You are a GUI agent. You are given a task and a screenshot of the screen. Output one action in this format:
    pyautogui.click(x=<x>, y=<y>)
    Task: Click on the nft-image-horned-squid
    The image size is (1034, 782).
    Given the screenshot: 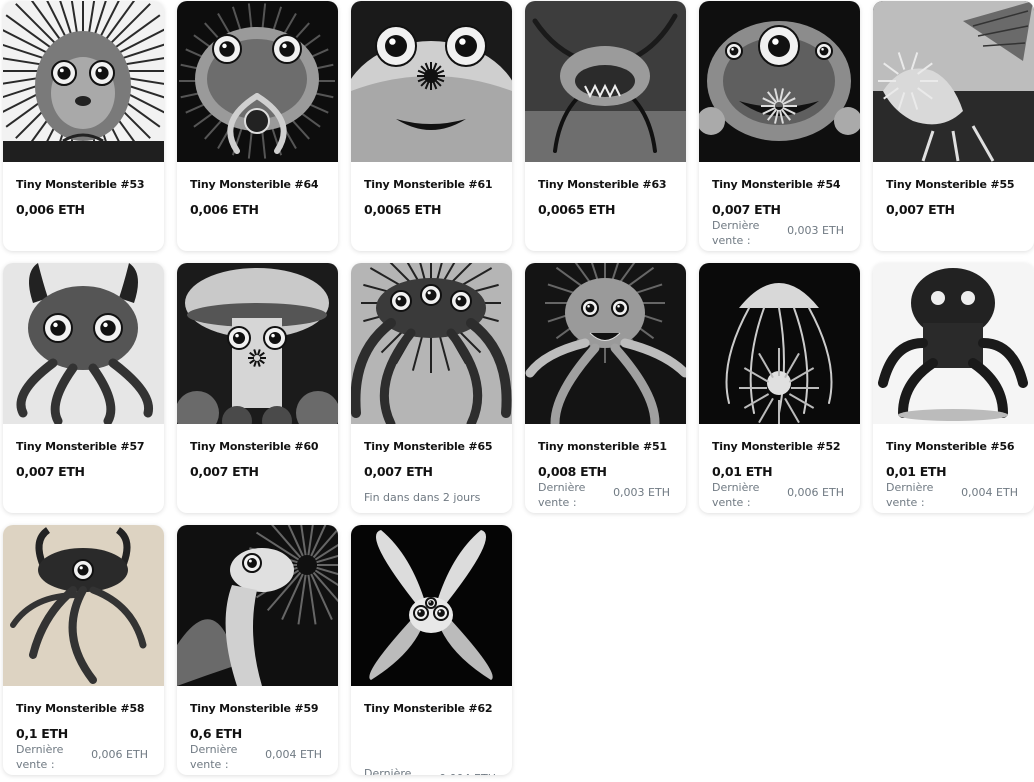 What is the action you would take?
    pyautogui.click(x=83, y=343)
    